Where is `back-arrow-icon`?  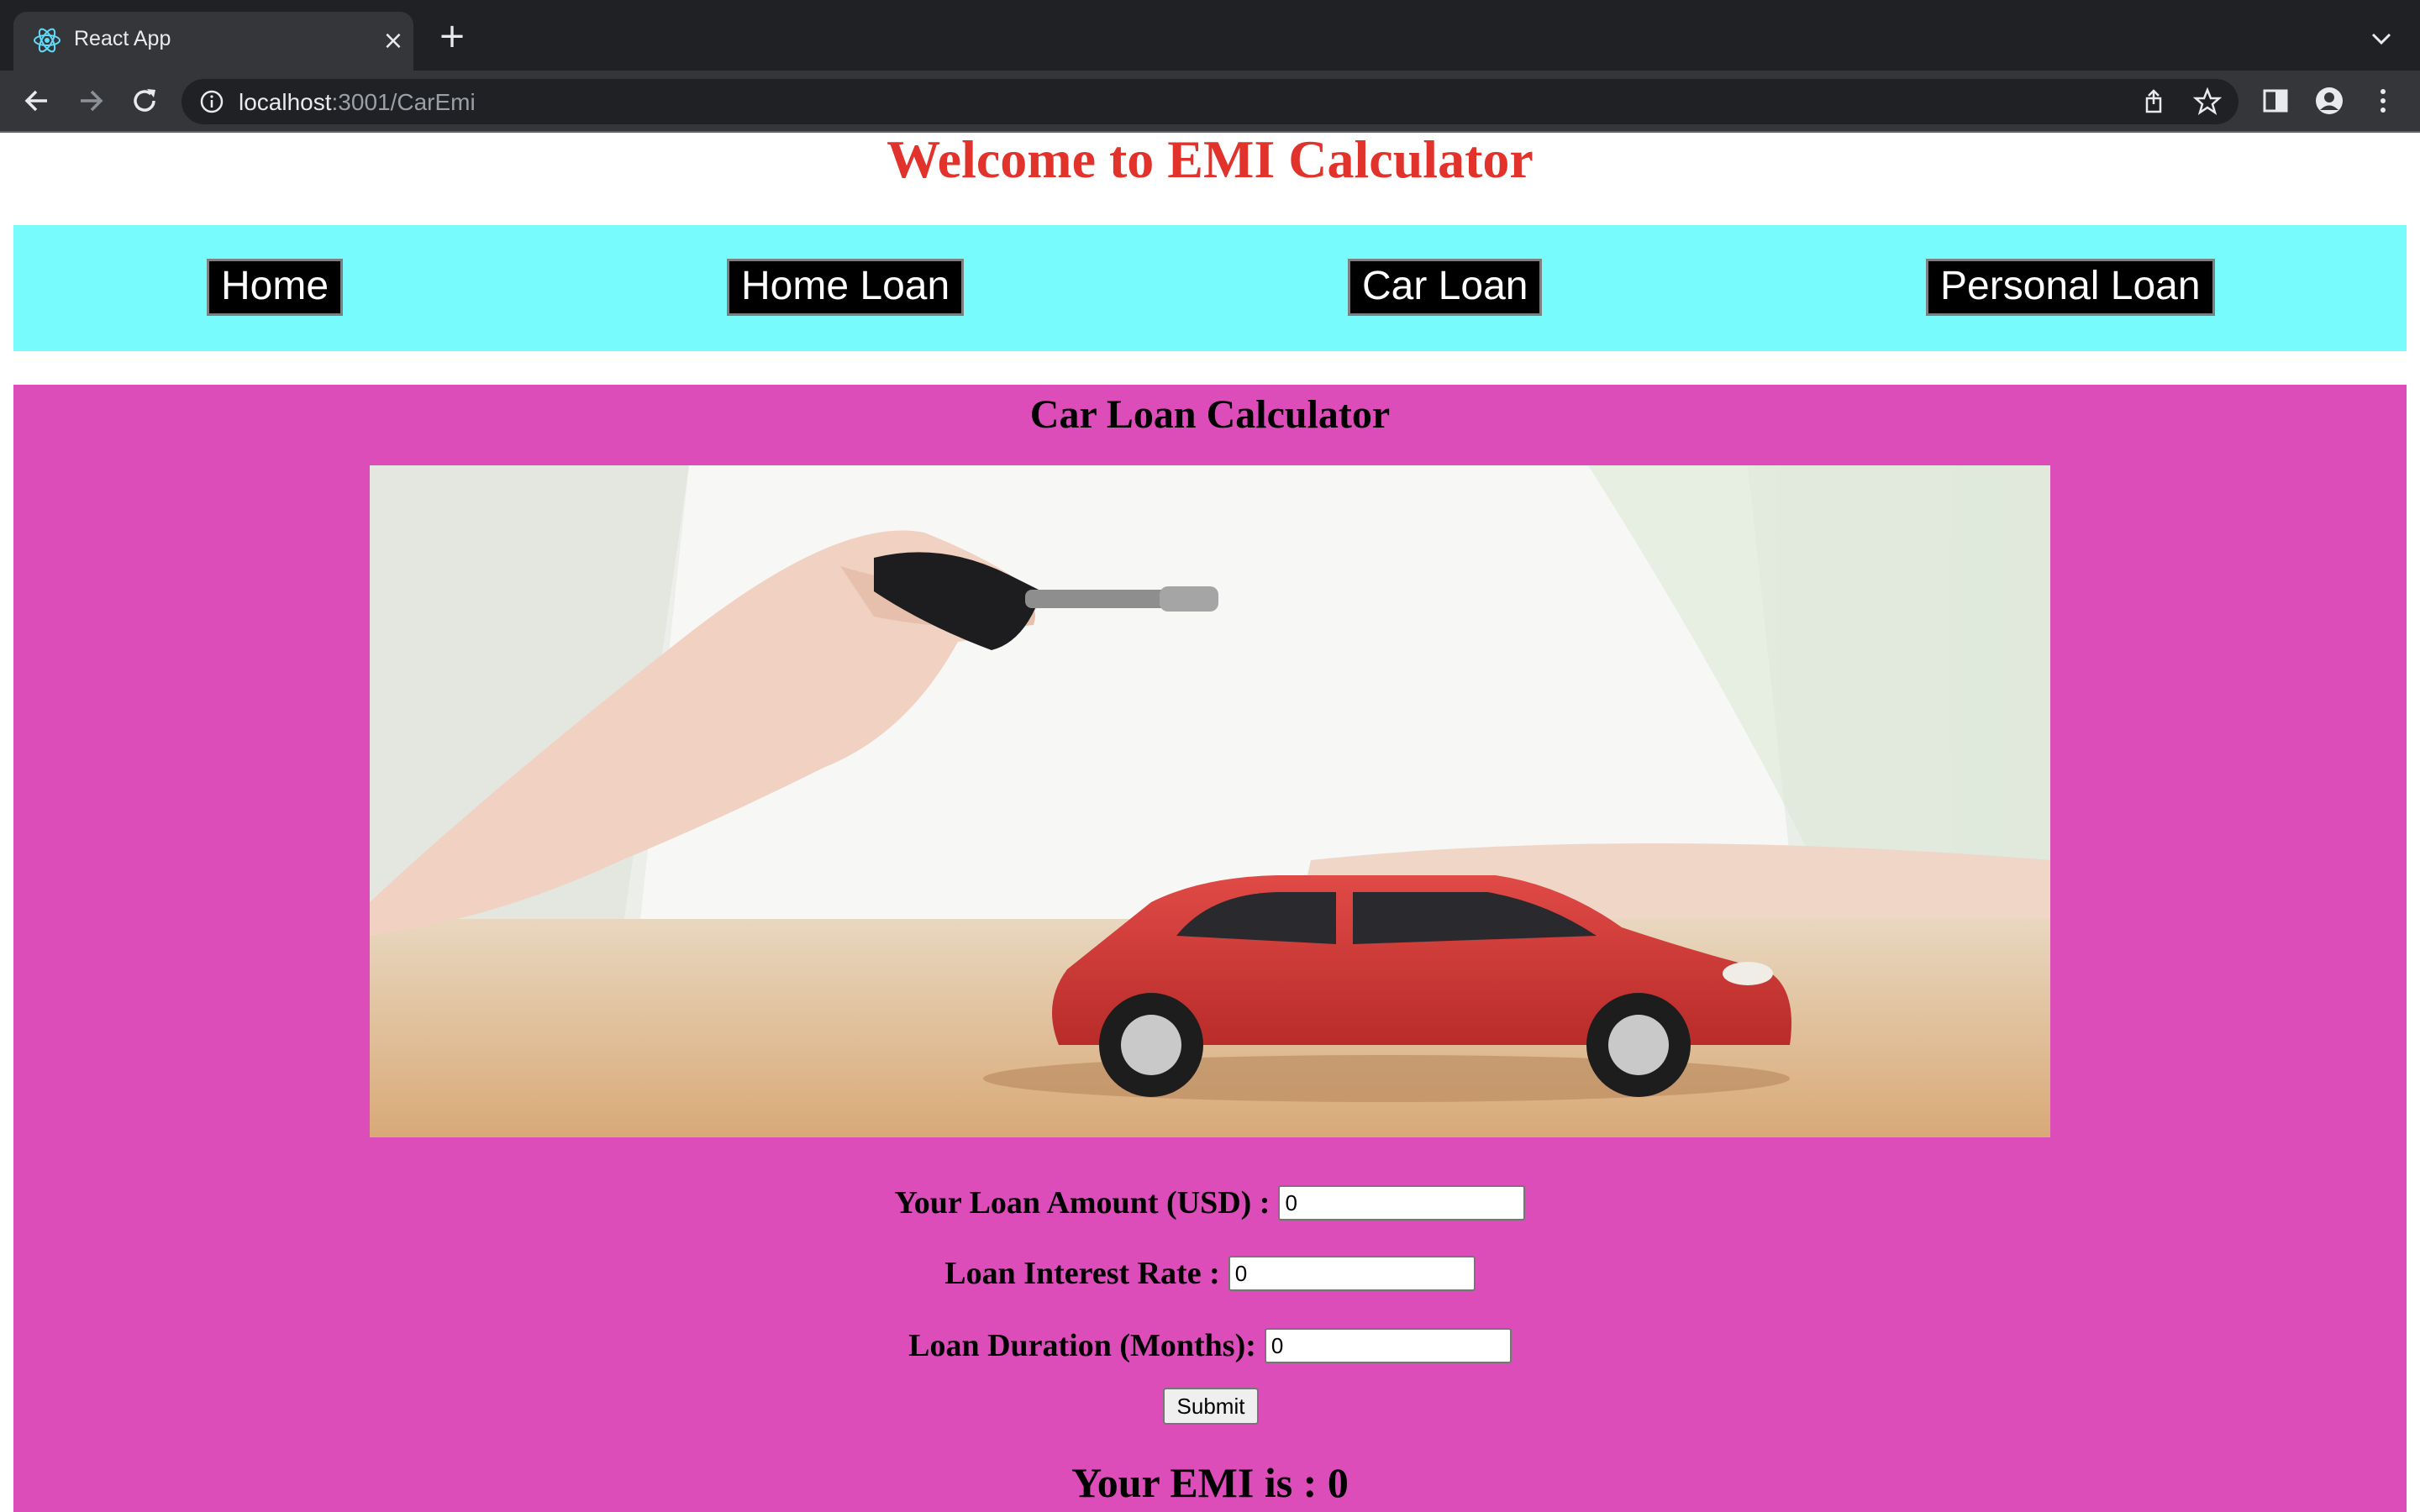
back-arrow-icon is located at coordinates (36, 100).